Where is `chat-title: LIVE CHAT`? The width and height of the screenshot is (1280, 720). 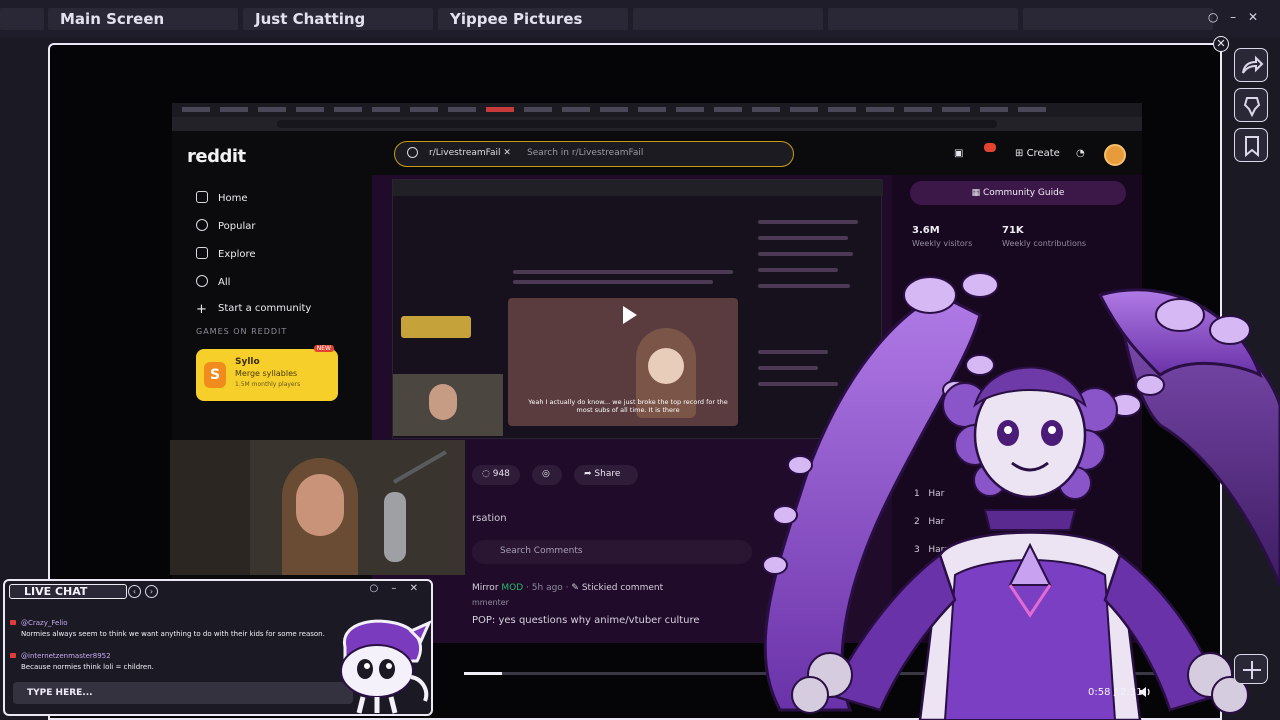 chat-title: LIVE CHAT is located at coordinates (56, 591).